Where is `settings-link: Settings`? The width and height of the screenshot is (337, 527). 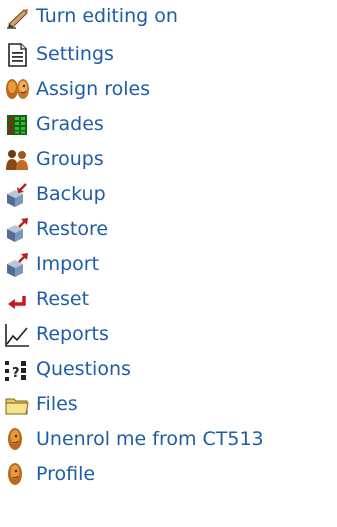
settings-link: Settings is located at coordinates (168, 55).